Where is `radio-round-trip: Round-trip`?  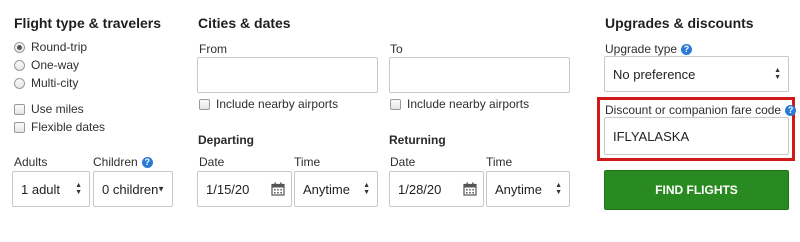
radio-round-trip: Round-trip is located at coordinates (50, 47).